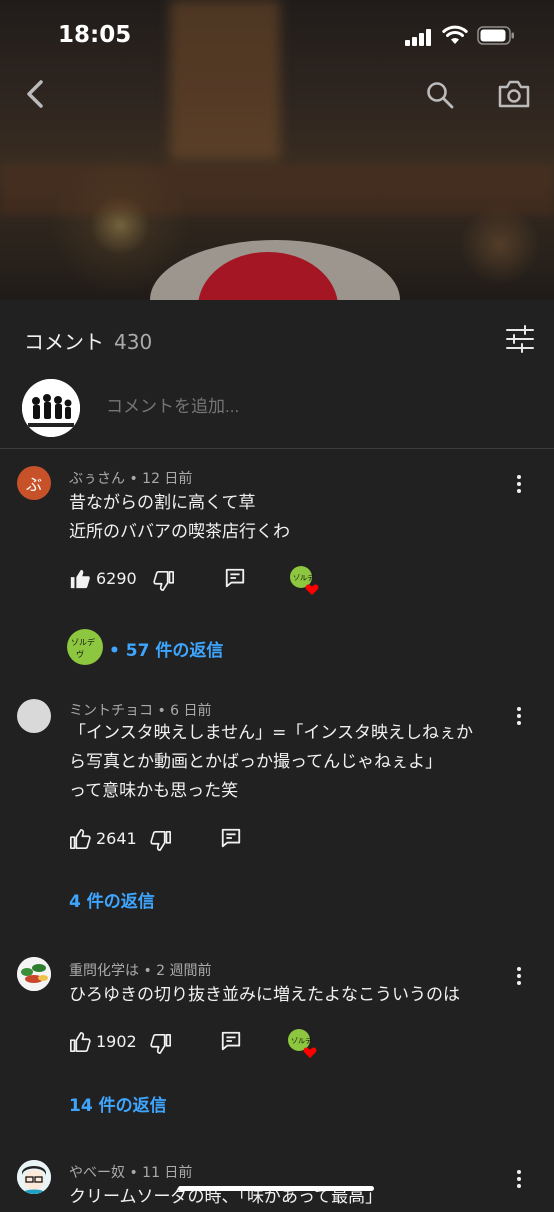 The width and height of the screenshot is (554, 1212). What do you see at coordinates (289, 518) in the screenshot?
I see `comment-text: 昔ながらの割に高くて草 近所のババアの喫茶店行くわ` at bounding box center [289, 518].